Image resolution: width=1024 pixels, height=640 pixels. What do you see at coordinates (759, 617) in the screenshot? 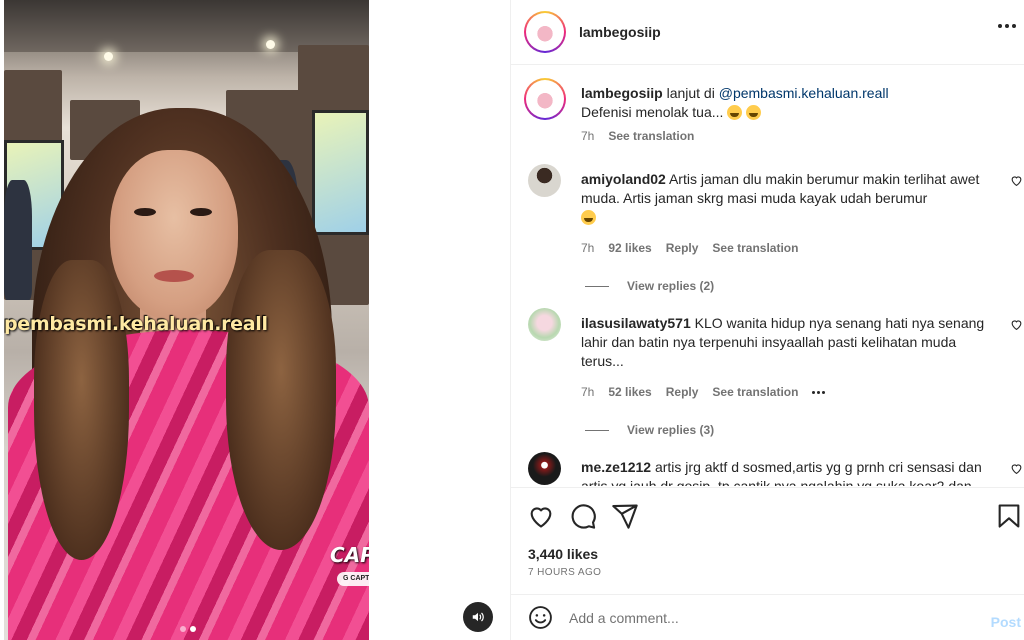
I see `add-comment-input` at bounding box center [759, 617].